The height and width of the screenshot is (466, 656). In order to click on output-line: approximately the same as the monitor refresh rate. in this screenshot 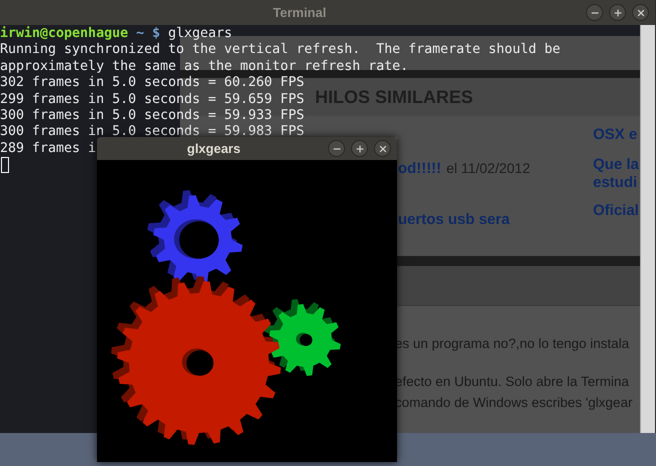, I will do `click(204, 67)`.